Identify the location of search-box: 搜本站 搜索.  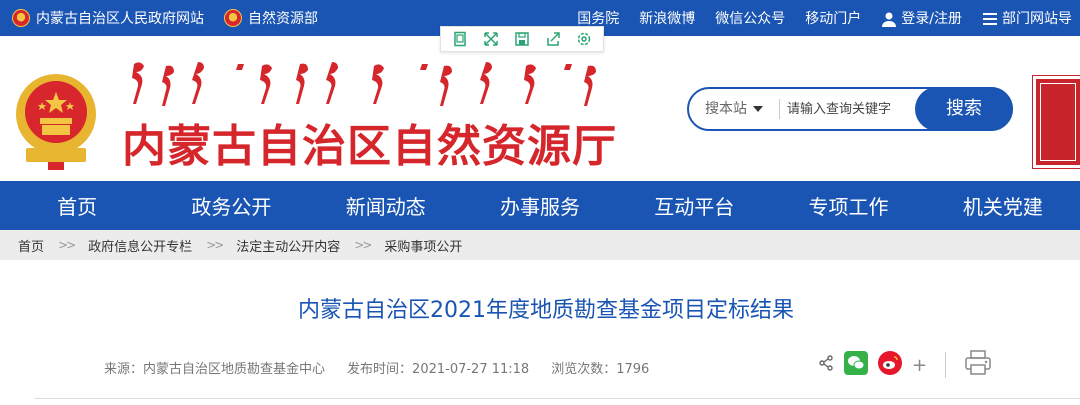
(850, 109).